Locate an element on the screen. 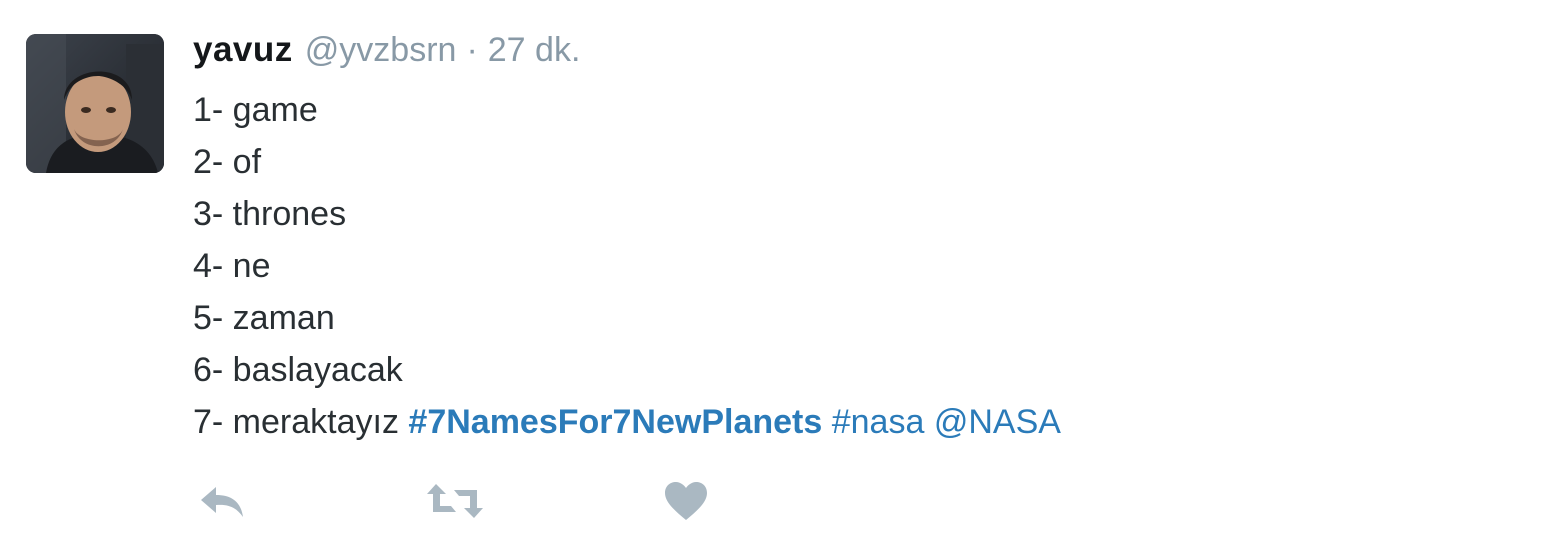 The width and height of the screenshot is (1561, 555). avatar is located at coordinates (95, 103).